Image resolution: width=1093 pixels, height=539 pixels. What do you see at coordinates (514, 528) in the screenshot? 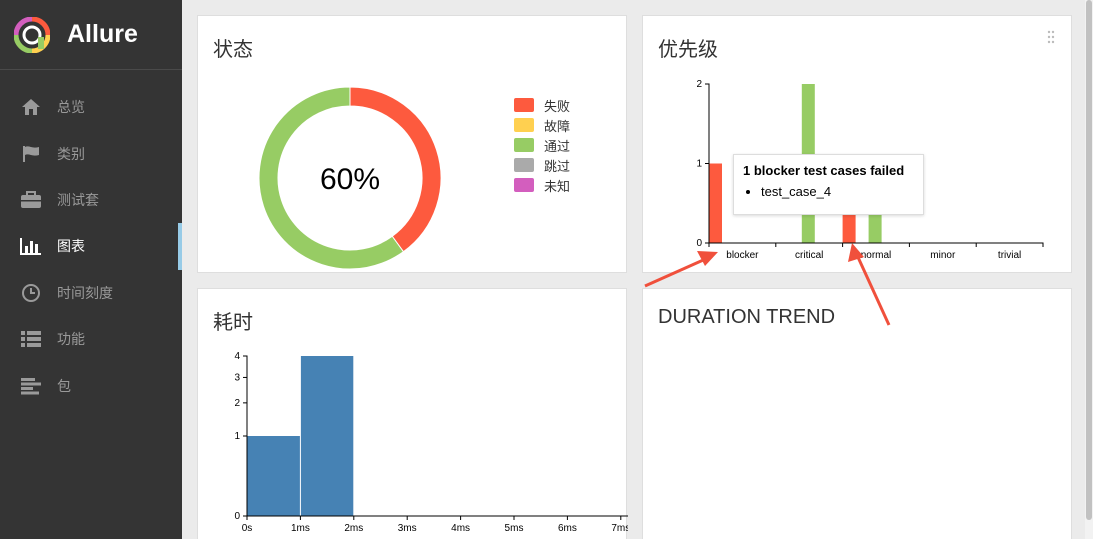
I see `x-tick-label: 5ms` at bounding box center [514, 528].